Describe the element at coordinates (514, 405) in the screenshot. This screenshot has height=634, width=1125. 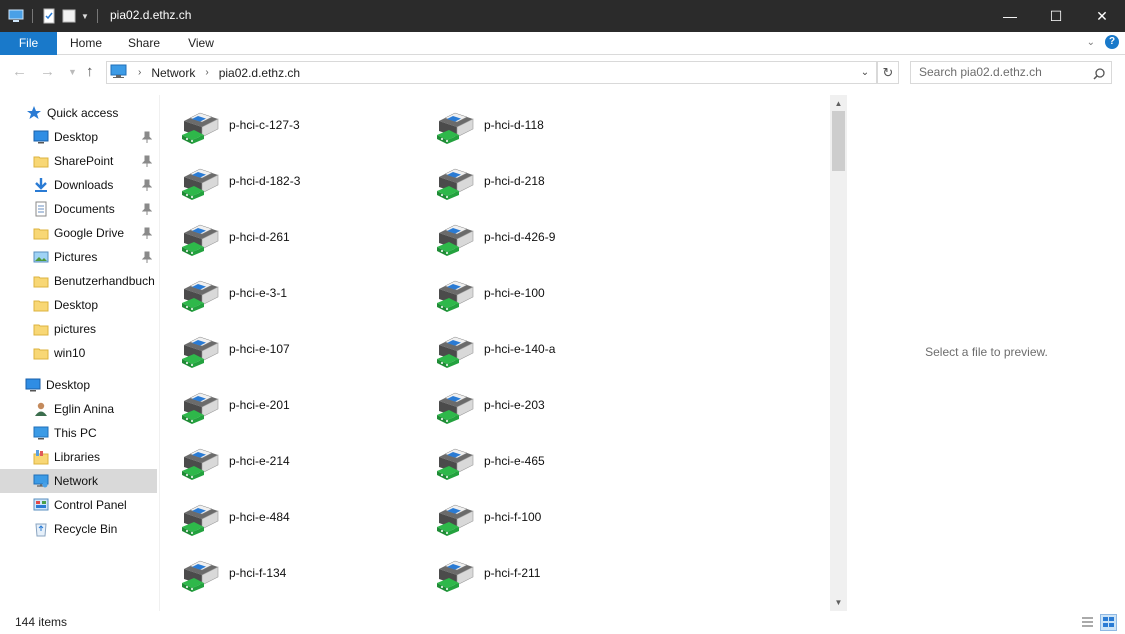
I see `printer-name: p-hci-e-203` at that location.